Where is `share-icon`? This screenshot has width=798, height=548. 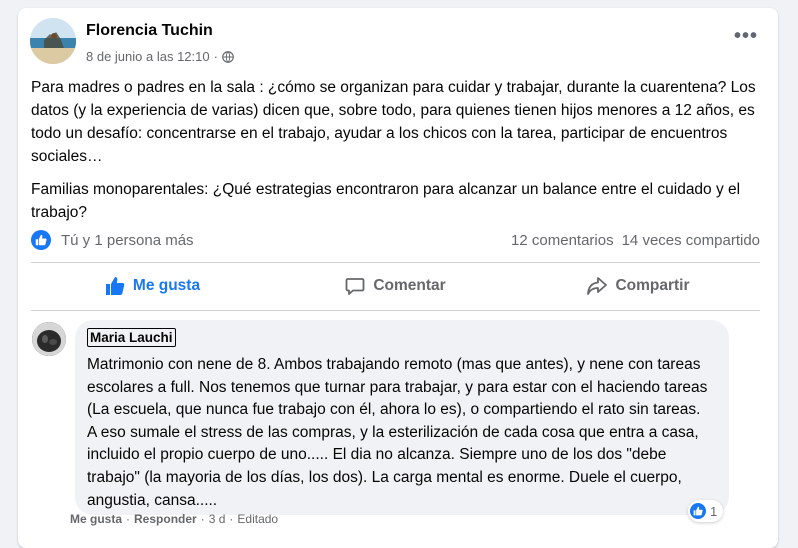 share-icon is located at coordinates (597, 286).